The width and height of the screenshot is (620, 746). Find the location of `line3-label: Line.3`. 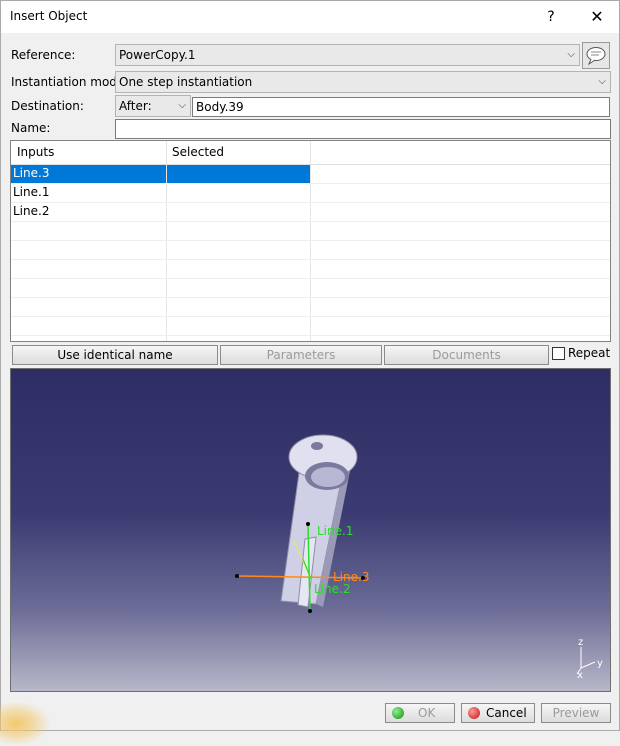

line3-label: Line.3 is located at coordinates (351, 577).